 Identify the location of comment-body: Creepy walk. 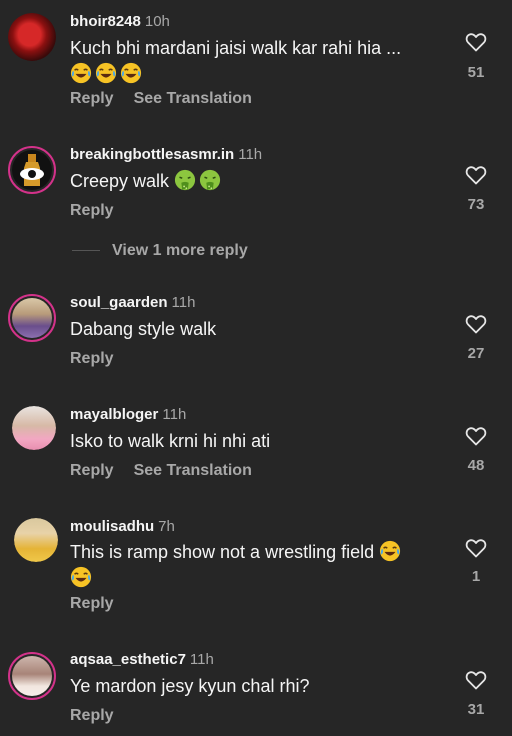
(120, 181).